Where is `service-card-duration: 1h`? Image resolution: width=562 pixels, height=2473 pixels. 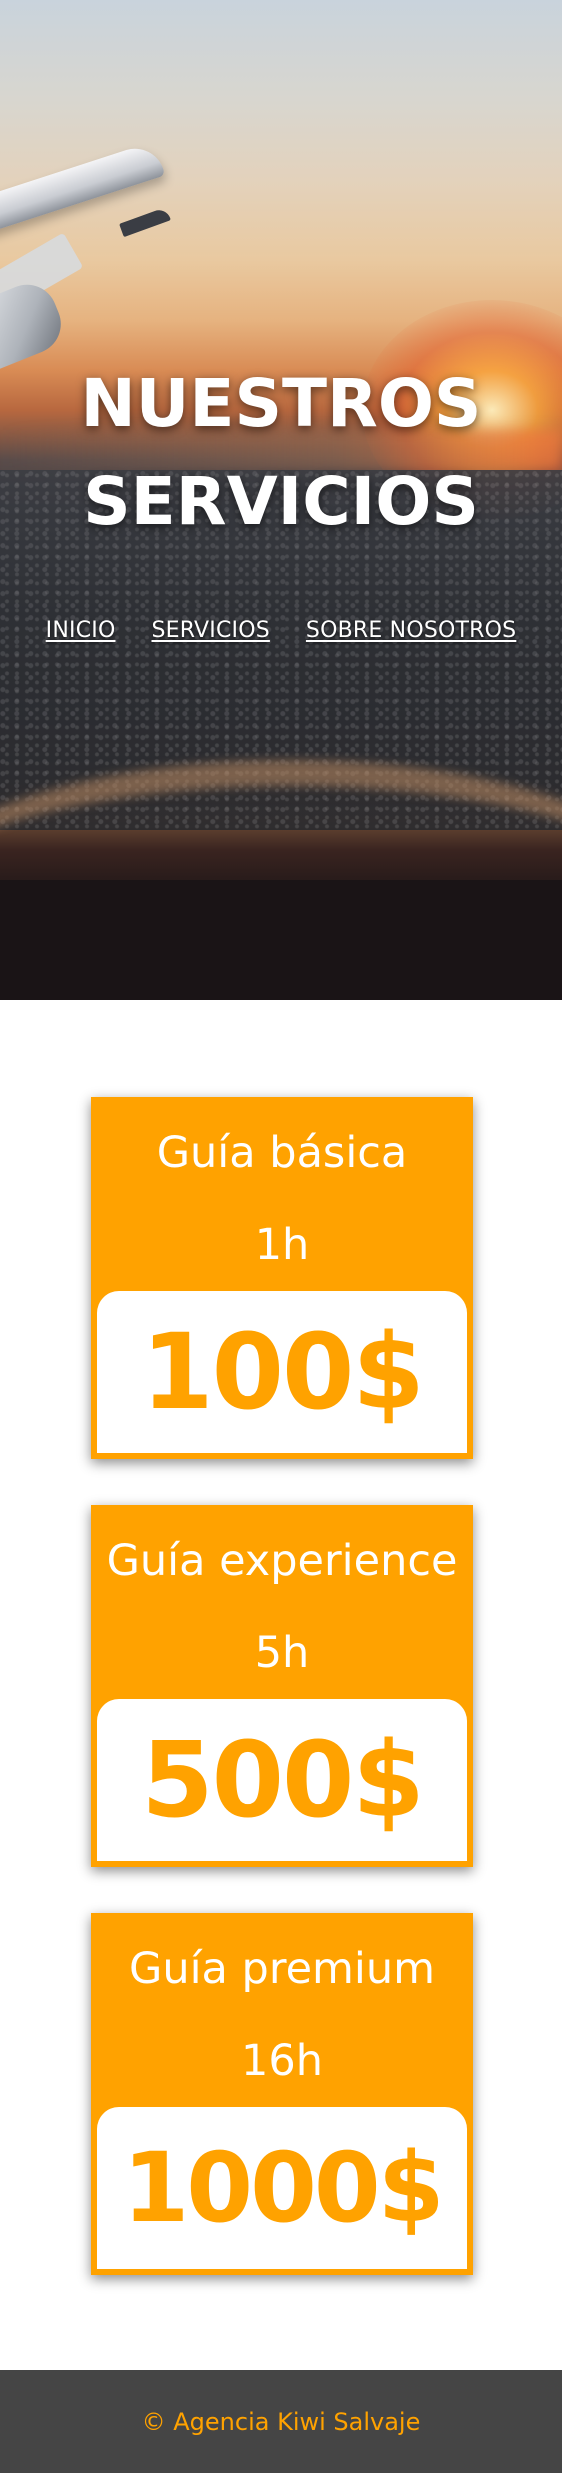 service-card-duration: 1h is located at coordinates (282, 1245).